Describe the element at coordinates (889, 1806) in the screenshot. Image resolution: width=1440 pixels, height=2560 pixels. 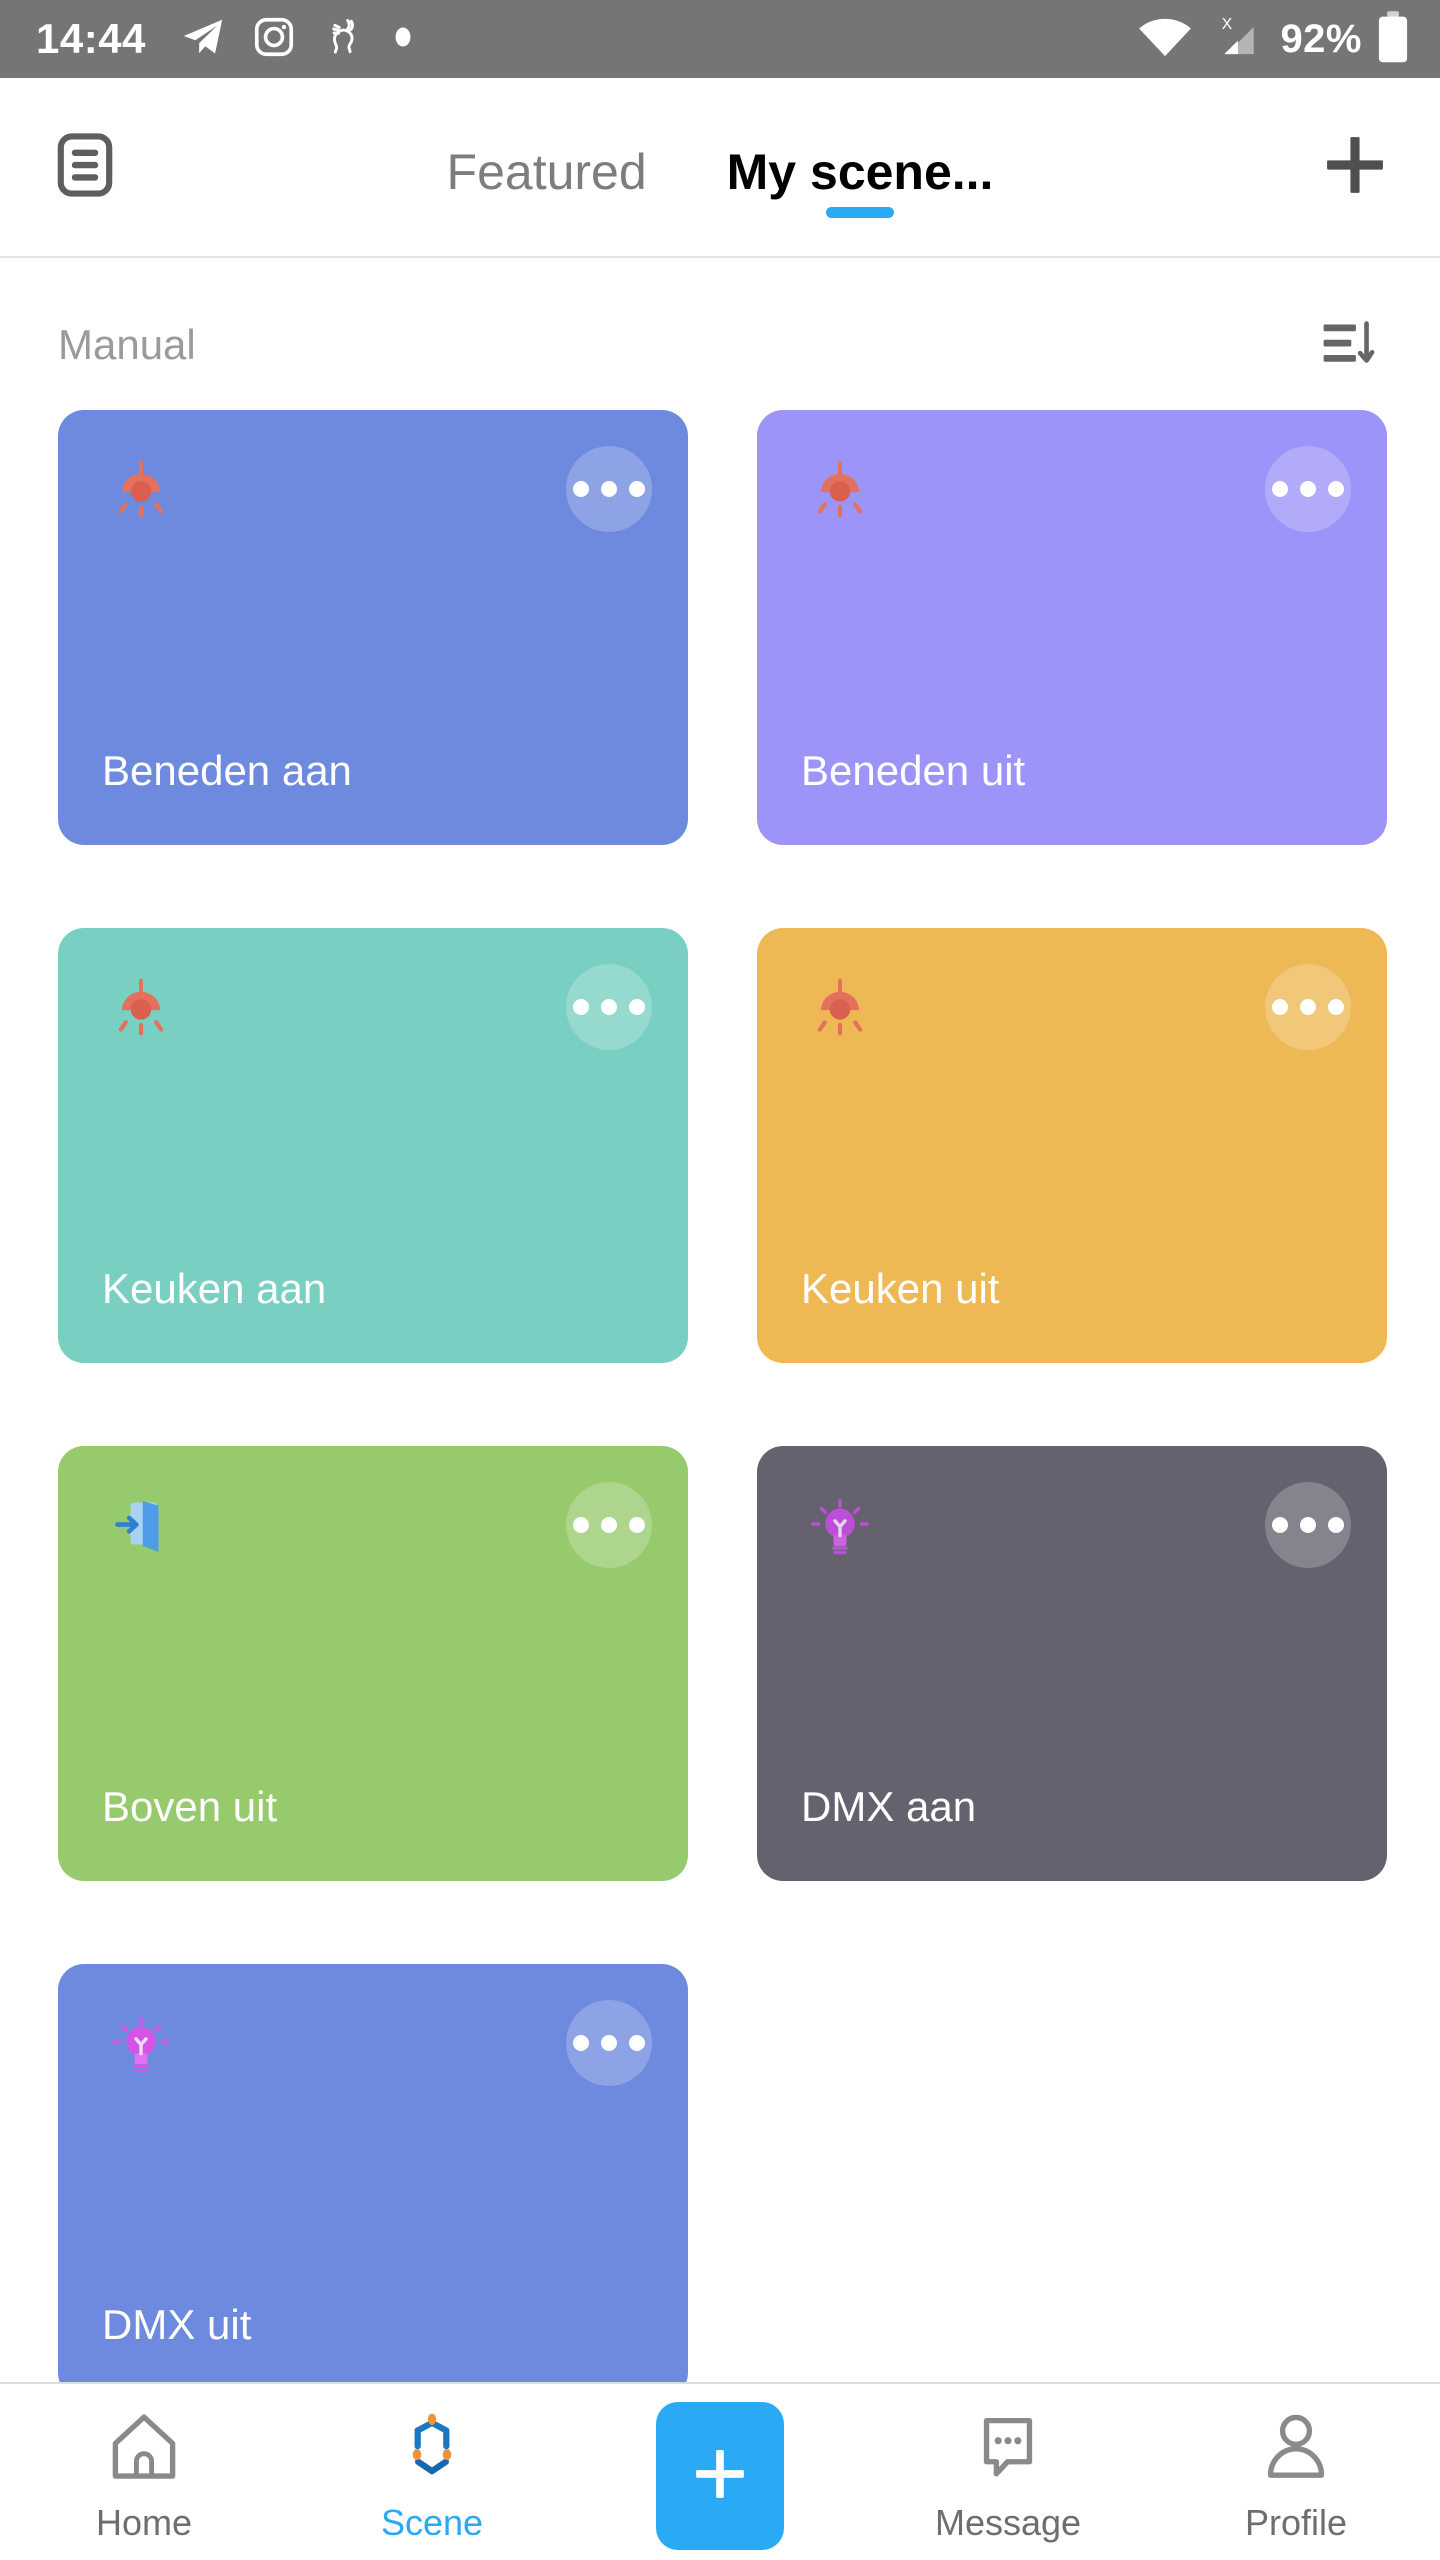
I see `scene-card-label: DMX aan` at that location.